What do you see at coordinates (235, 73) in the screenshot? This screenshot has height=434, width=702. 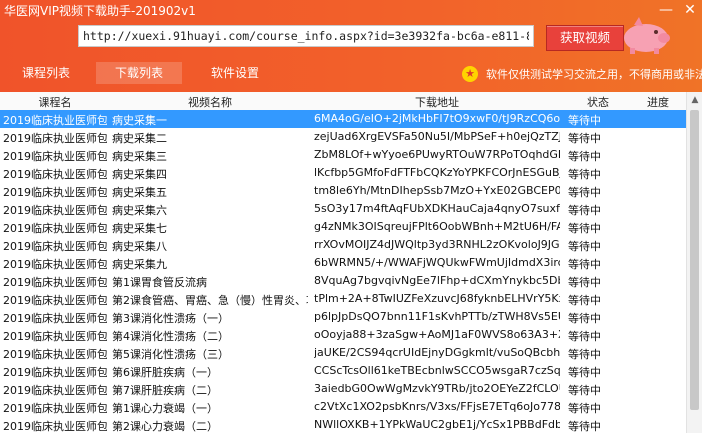 I see `tab-software-settings: 软件设置` at bounding box center [235, 73].